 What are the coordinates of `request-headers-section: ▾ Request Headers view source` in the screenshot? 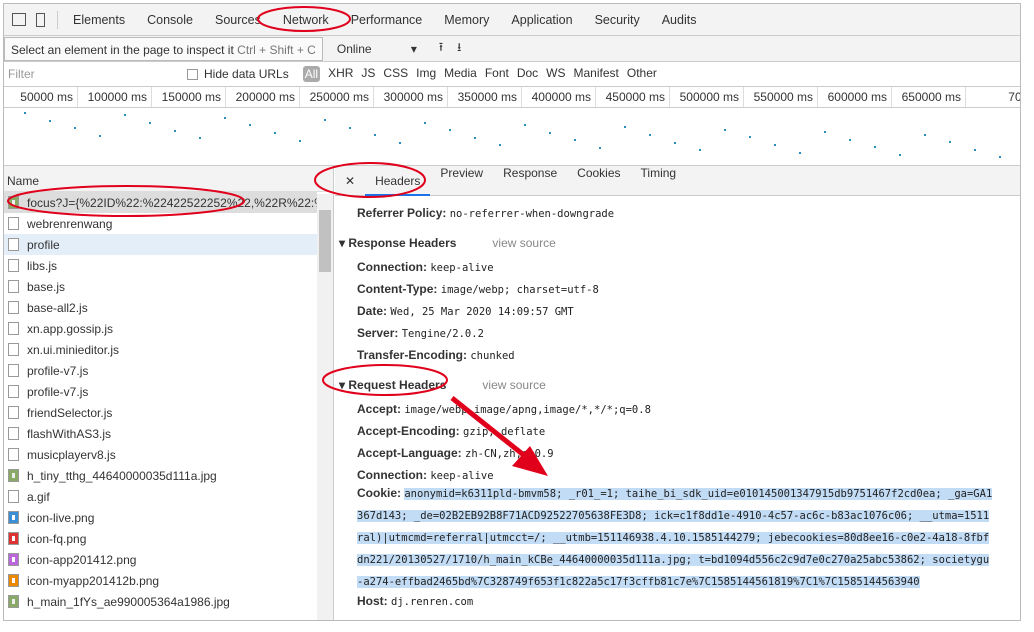 It's located at (442, 385).